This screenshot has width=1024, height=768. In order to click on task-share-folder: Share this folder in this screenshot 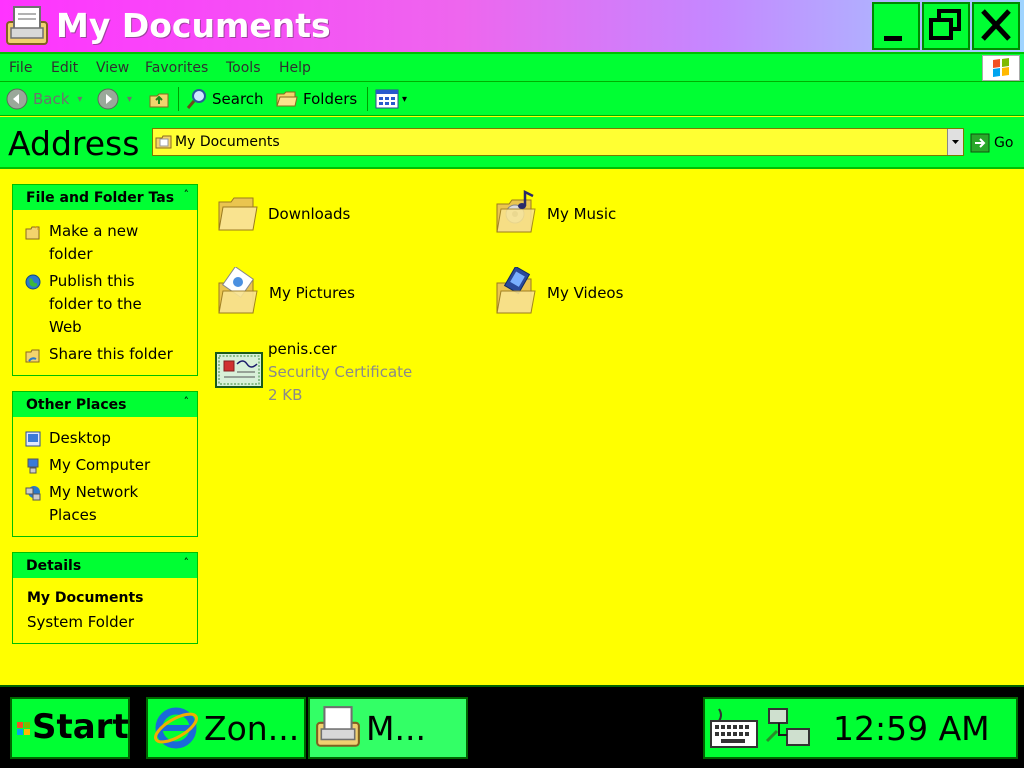, I will do `click(102, 356)`.